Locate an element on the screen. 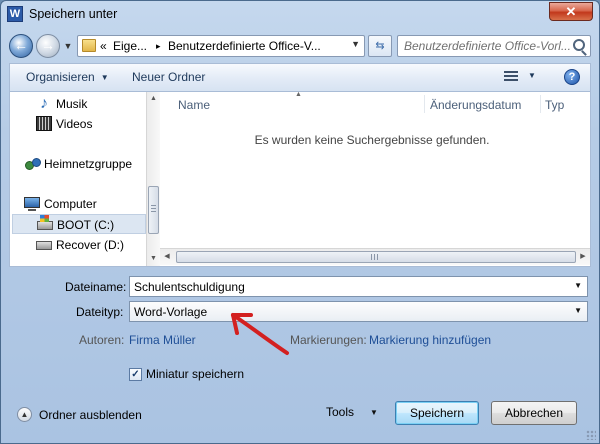 The image size is (600, 444). nav-item-computer: Computer is located at coordinates (92, 204).